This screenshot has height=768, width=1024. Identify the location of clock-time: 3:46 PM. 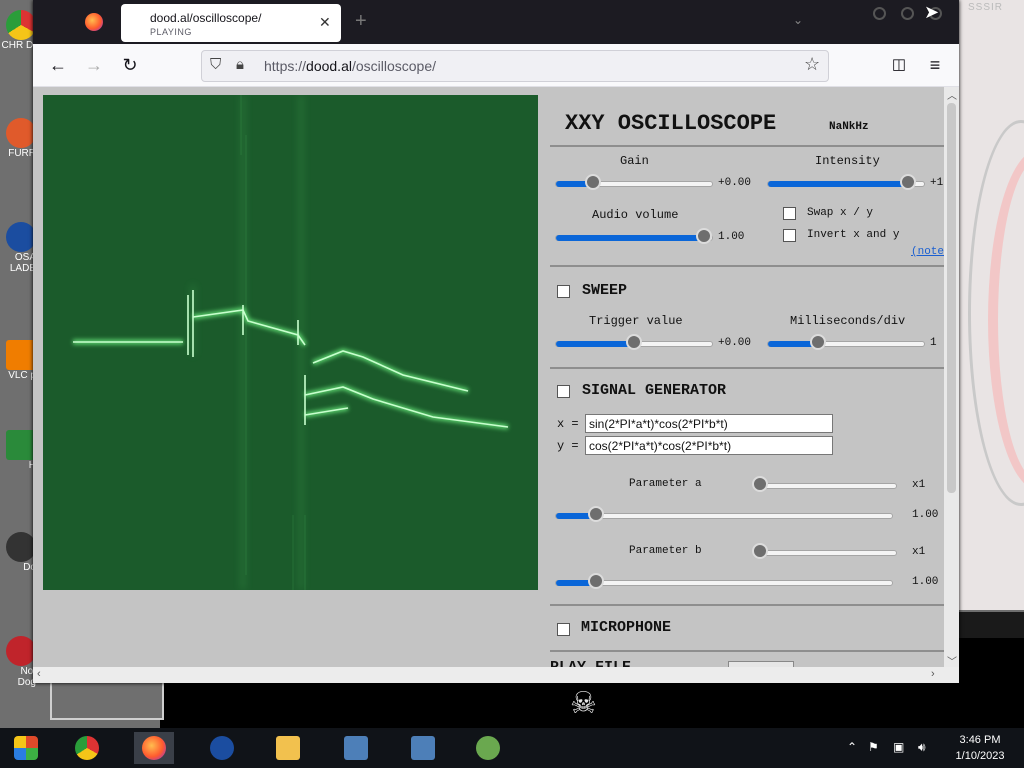
(980, 740).